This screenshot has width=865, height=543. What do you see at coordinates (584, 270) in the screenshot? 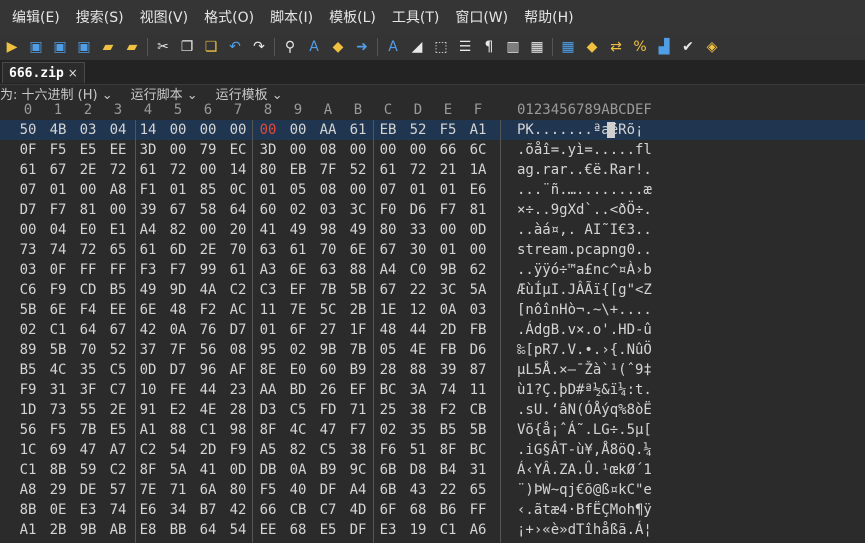
I see `ascii-text: ..ÿÿó÷™a£nc^¤À›b` at bounding box center [584, 270].